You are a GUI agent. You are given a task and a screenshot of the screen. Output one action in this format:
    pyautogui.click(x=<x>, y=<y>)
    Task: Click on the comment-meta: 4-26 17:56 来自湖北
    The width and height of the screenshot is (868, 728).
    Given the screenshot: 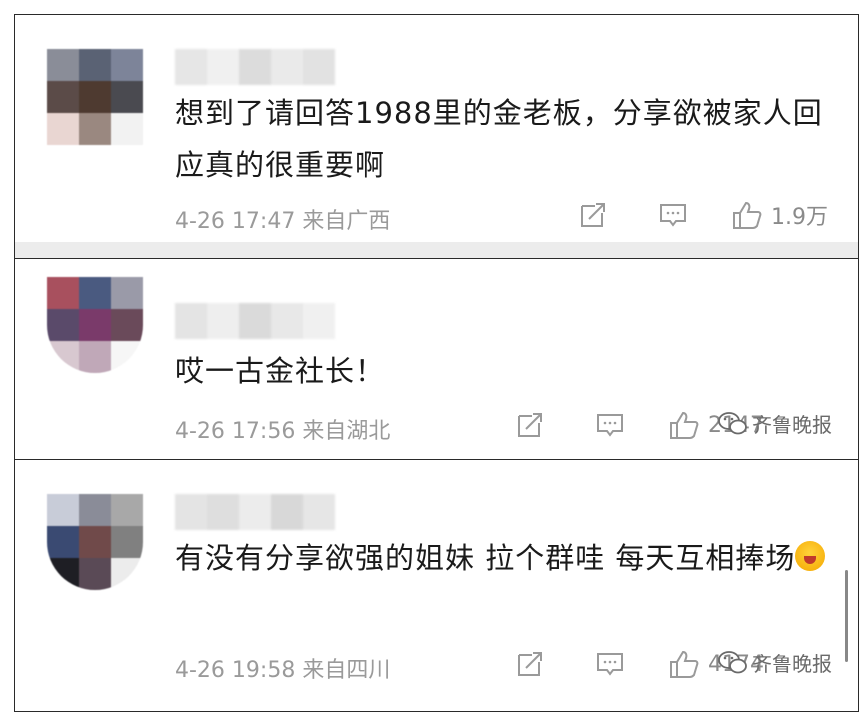 What is the action you would take?
    pyautogui.click(x=282, y=429)
    